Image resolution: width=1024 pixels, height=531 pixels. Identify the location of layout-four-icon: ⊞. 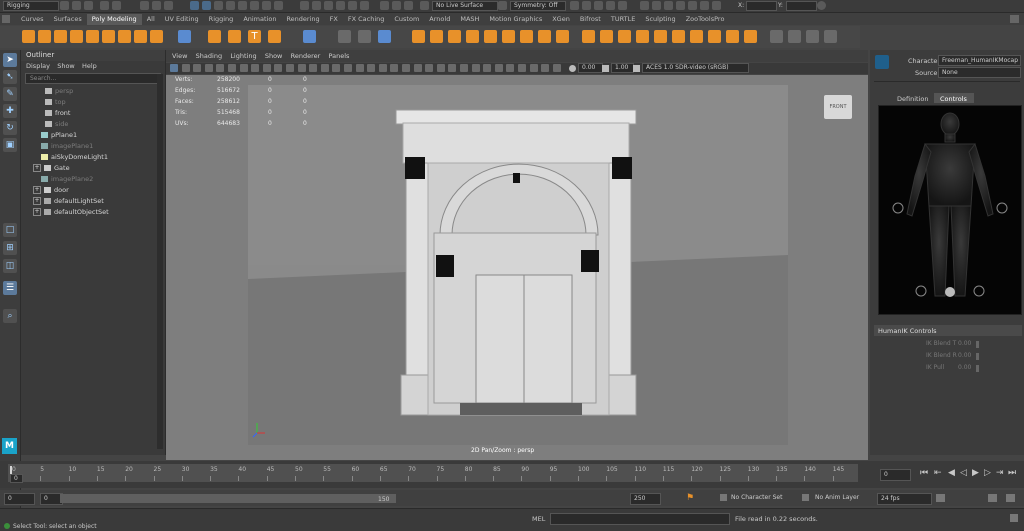
(10, 248).